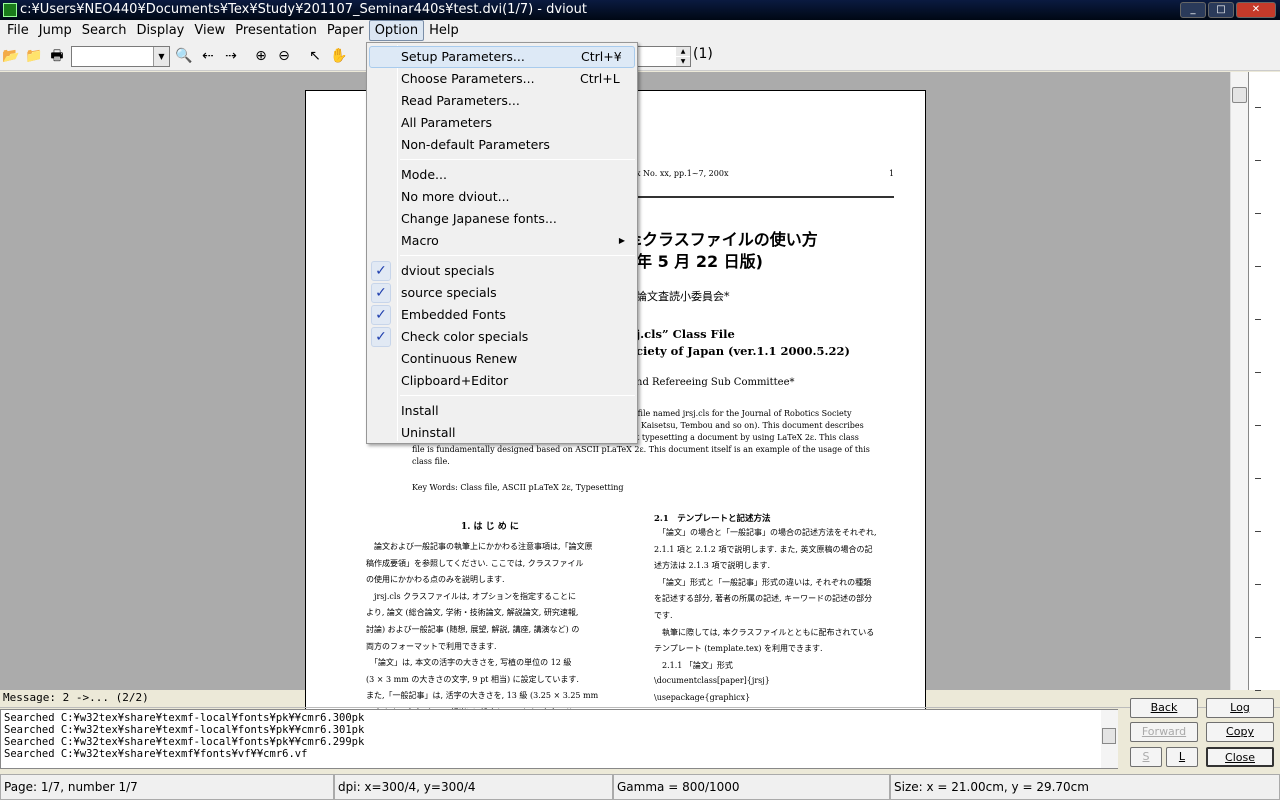  What do you see at coordinates (763, 599) in the screenshot?
I see `text-line: を記述する部分, 著者の所属の記述, キーワードの記述の部分` at bounding box center [763, 599].